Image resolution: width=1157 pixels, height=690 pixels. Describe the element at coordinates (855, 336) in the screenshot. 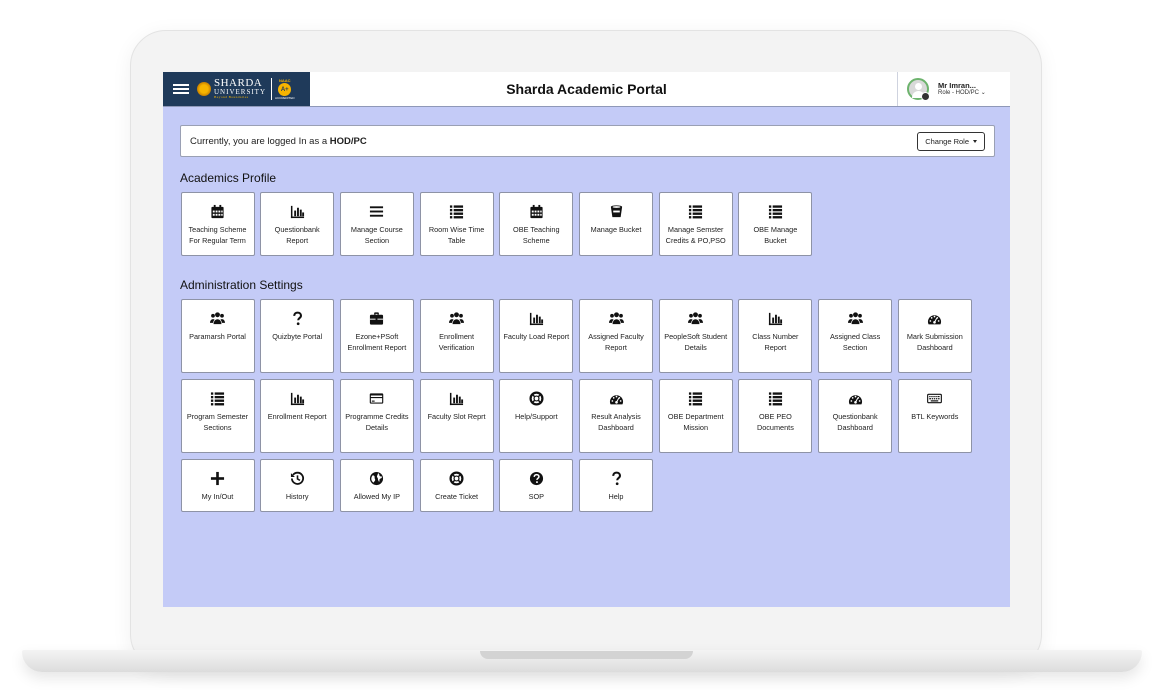

I see `tile-assigned-class-section: Assigned Class Section` at that location.